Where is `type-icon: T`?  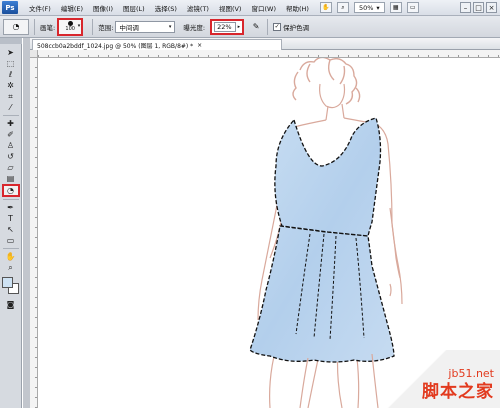 type-icon: T is located at coordinates (11, 218).